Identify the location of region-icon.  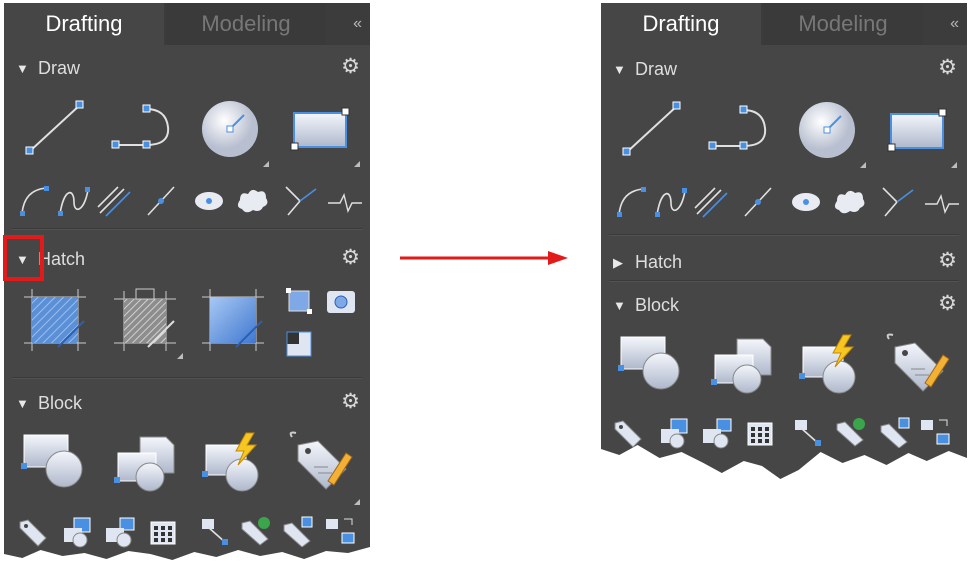
(299, 301).